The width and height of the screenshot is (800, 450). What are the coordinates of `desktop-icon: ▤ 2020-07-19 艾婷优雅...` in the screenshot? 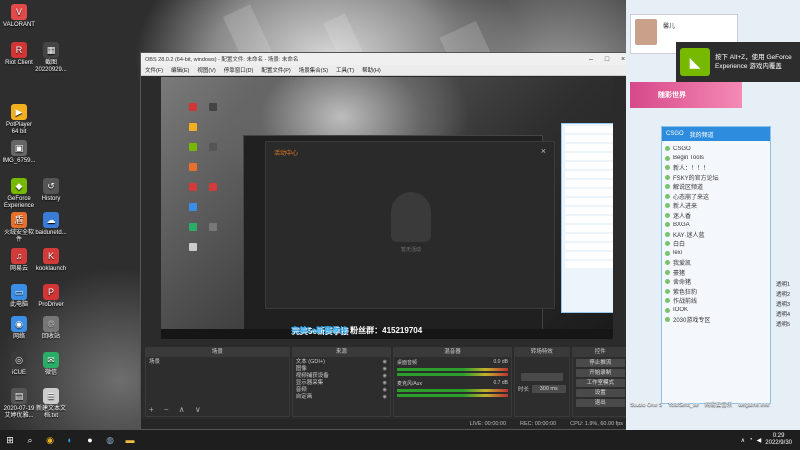 It's located at (19, 404).